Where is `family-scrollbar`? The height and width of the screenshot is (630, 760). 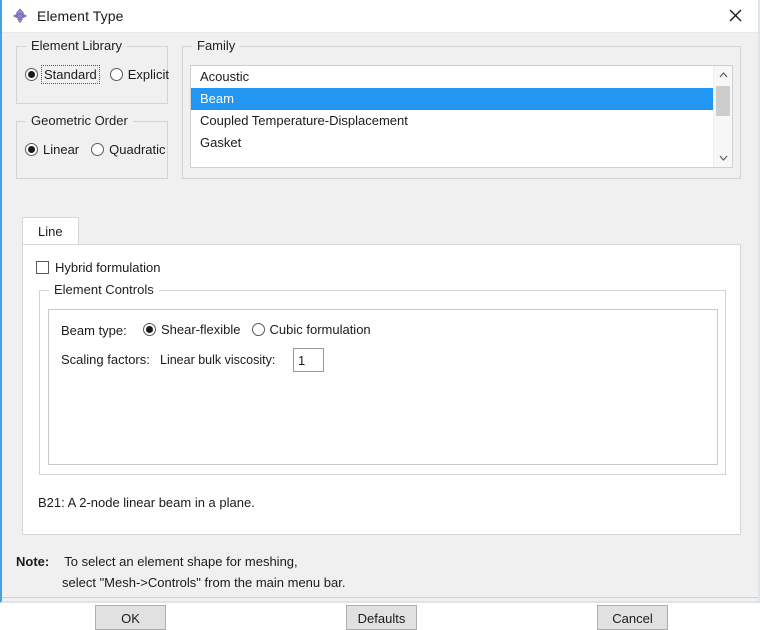
family-scrollbar is located at coordinates (722, 116).